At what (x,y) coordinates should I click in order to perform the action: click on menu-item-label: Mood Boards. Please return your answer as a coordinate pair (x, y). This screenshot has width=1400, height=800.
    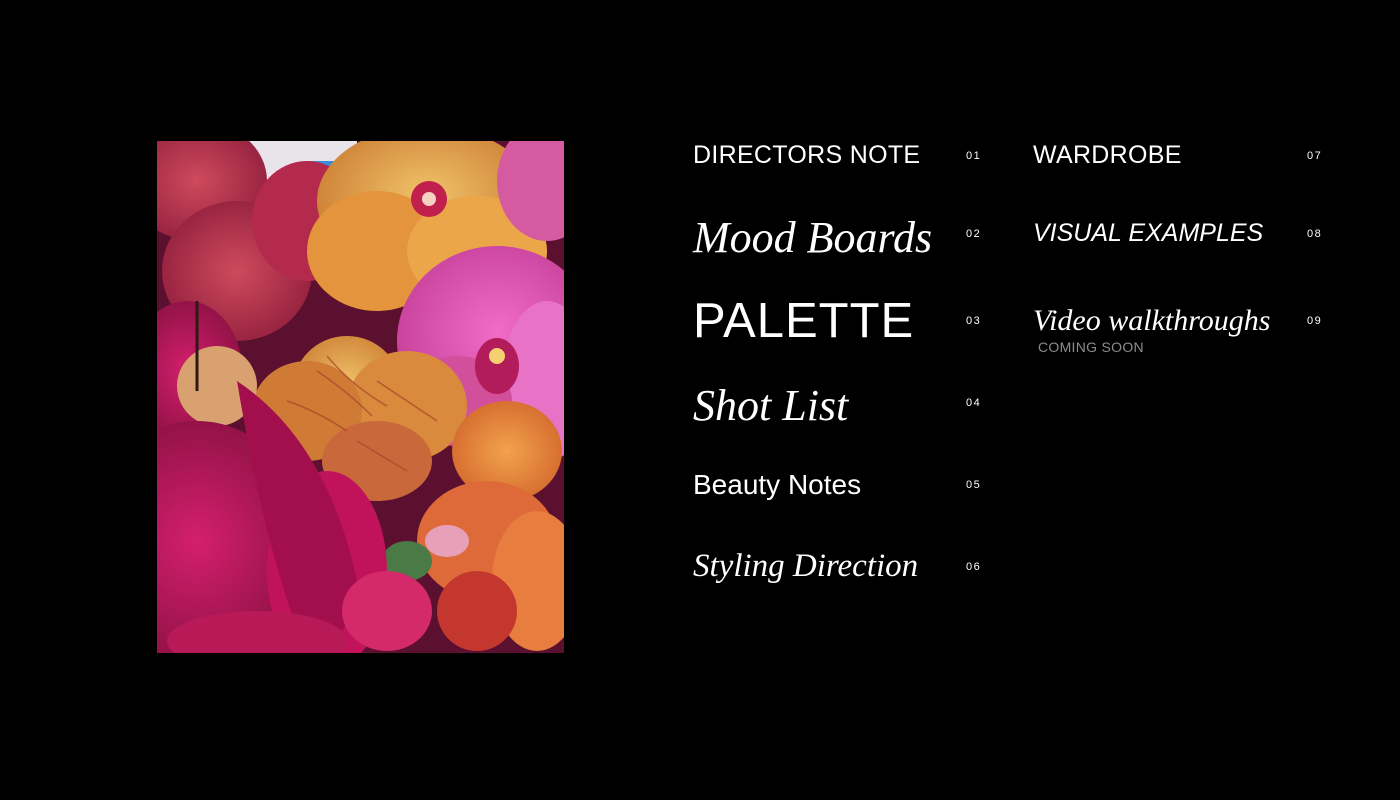
    Looking at the image, I should click on (813, 237).